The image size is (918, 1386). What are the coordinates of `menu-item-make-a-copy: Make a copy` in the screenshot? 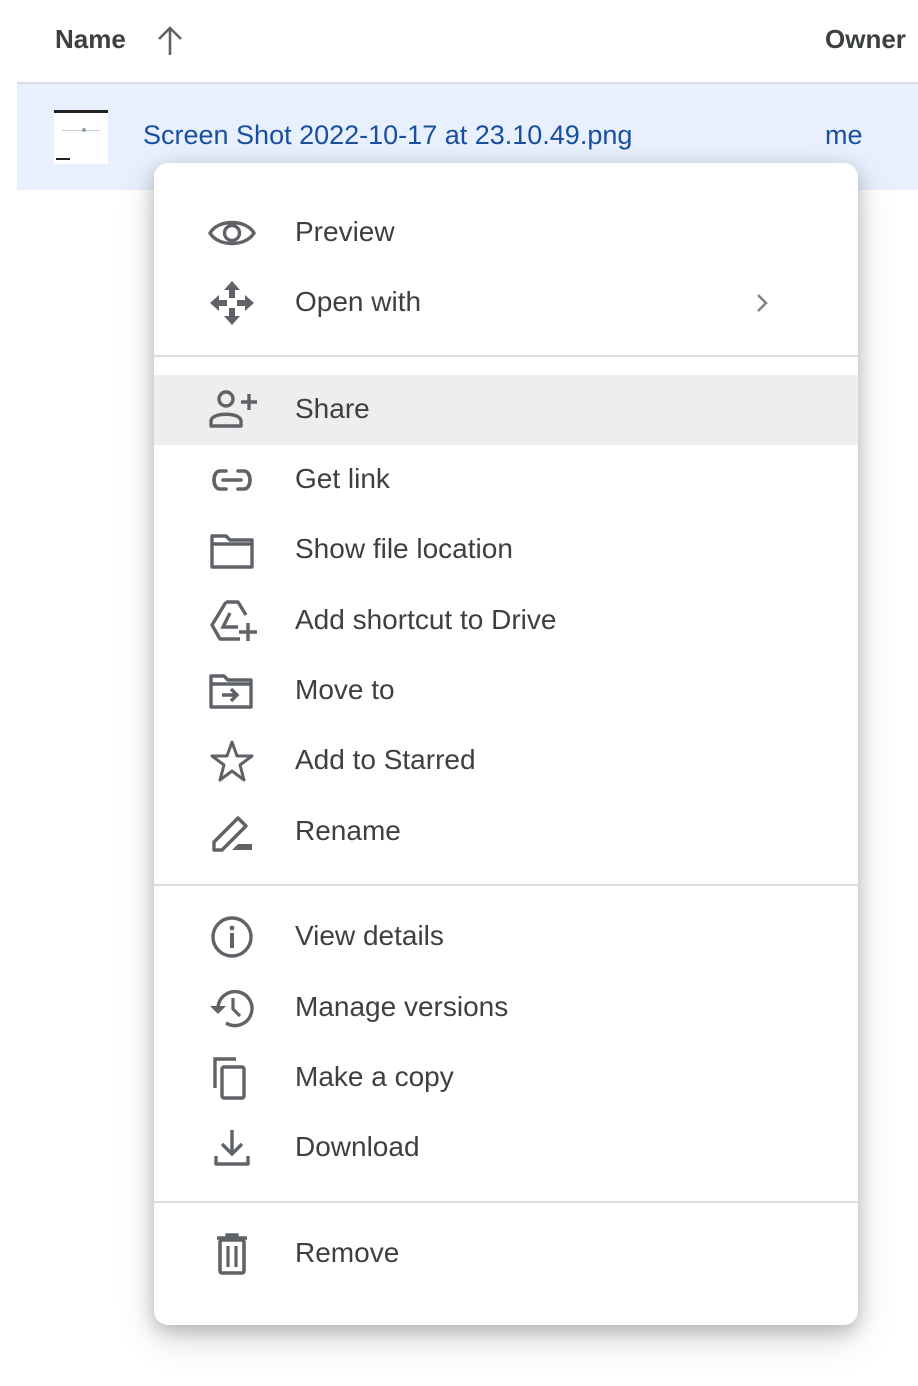 It's located at (506, 1078).